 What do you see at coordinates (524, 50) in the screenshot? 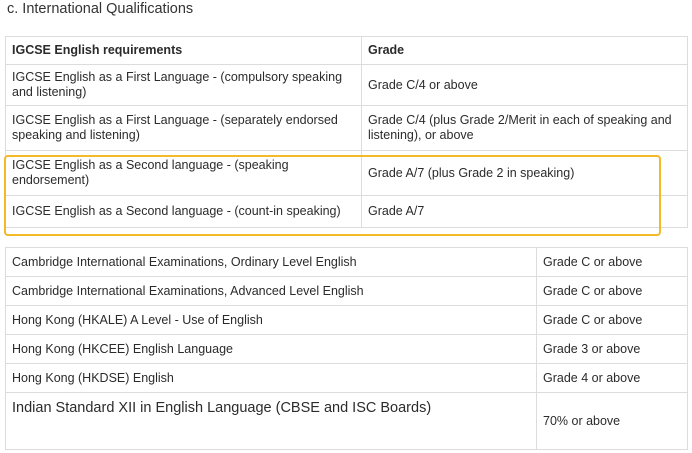
I see `header-grade: Grade` at bounding box center [524, 50].